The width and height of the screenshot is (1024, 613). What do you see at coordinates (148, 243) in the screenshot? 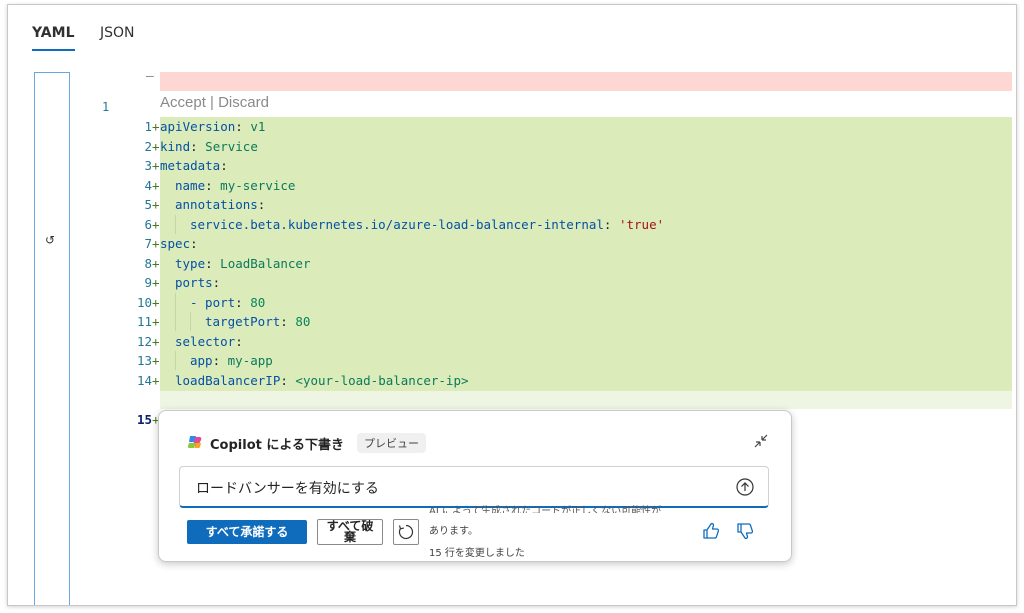
I see `line-number: 7` at bounding box center [148, 243].